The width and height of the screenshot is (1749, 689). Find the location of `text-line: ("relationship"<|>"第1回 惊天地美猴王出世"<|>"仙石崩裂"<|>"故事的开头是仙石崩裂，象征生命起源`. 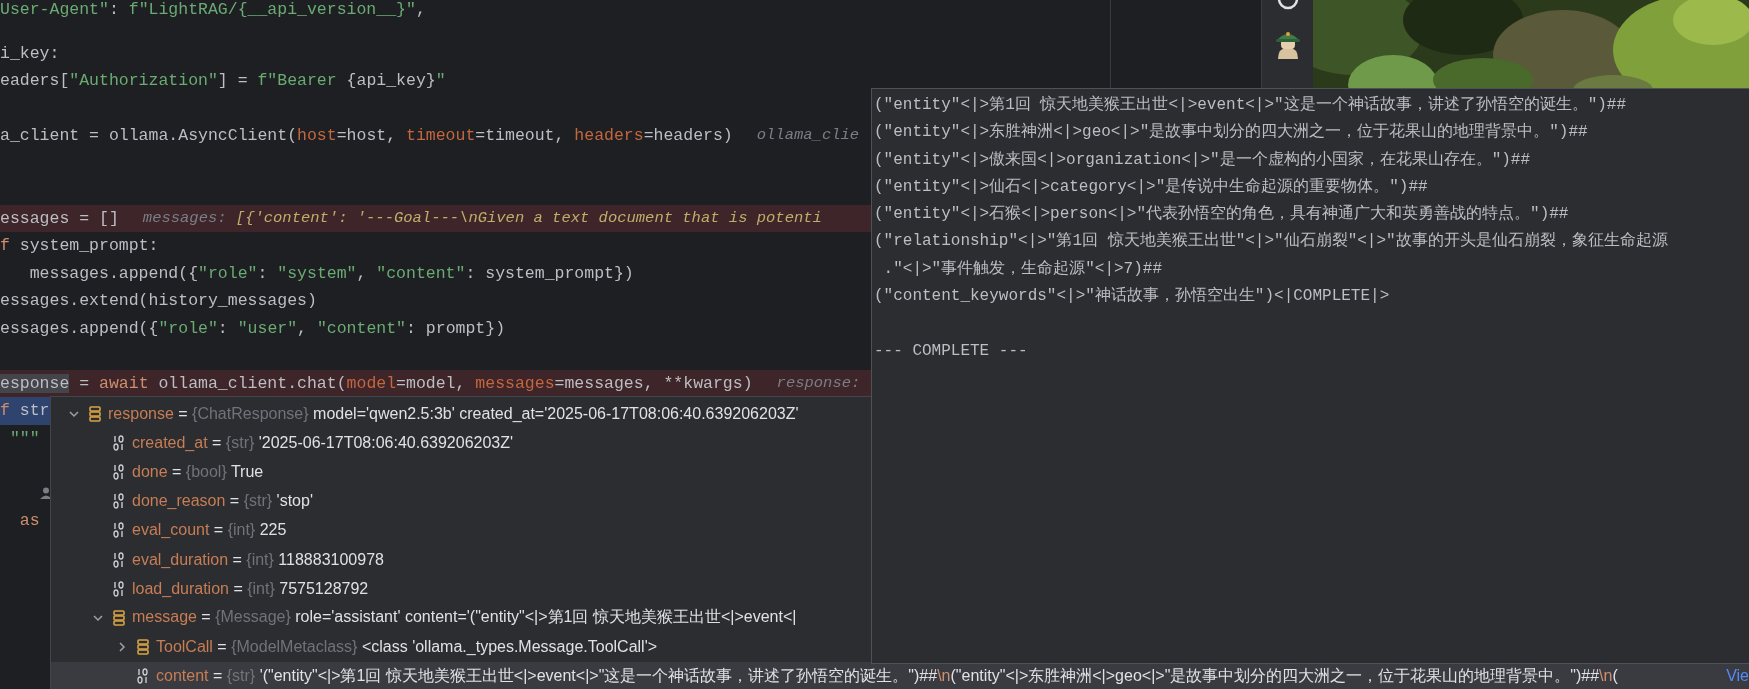

text-line: ("relationship"<|>"第1回 惊天地美猴王出世"<|>"仙石崩裂"<|>"故事的开头是仙石崩裂，象征生命起源 is located at coordinates (1271, 241).